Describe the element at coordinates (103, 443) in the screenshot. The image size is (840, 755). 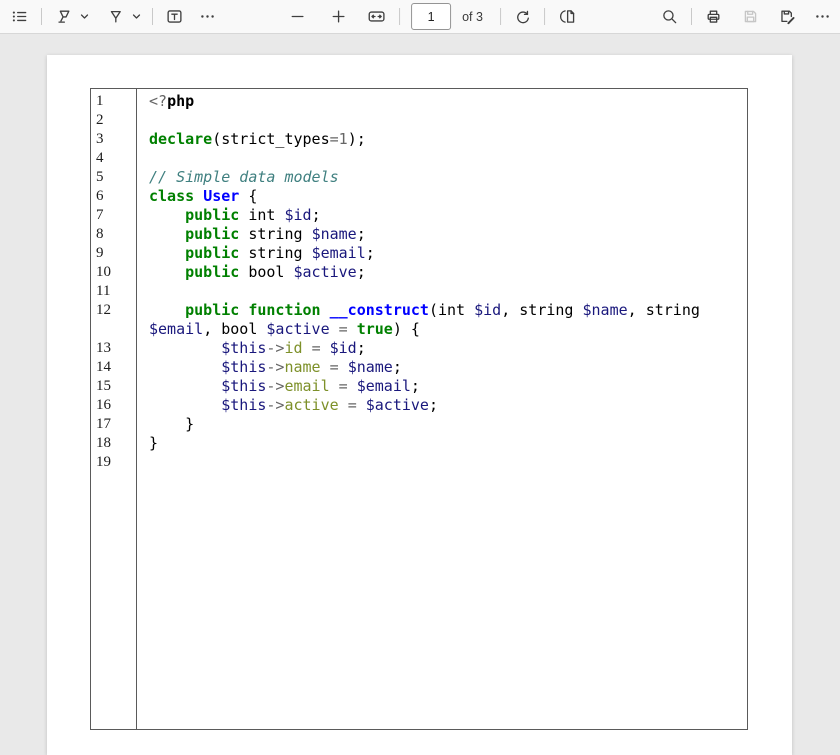
I see `line-number: 18` at that location.